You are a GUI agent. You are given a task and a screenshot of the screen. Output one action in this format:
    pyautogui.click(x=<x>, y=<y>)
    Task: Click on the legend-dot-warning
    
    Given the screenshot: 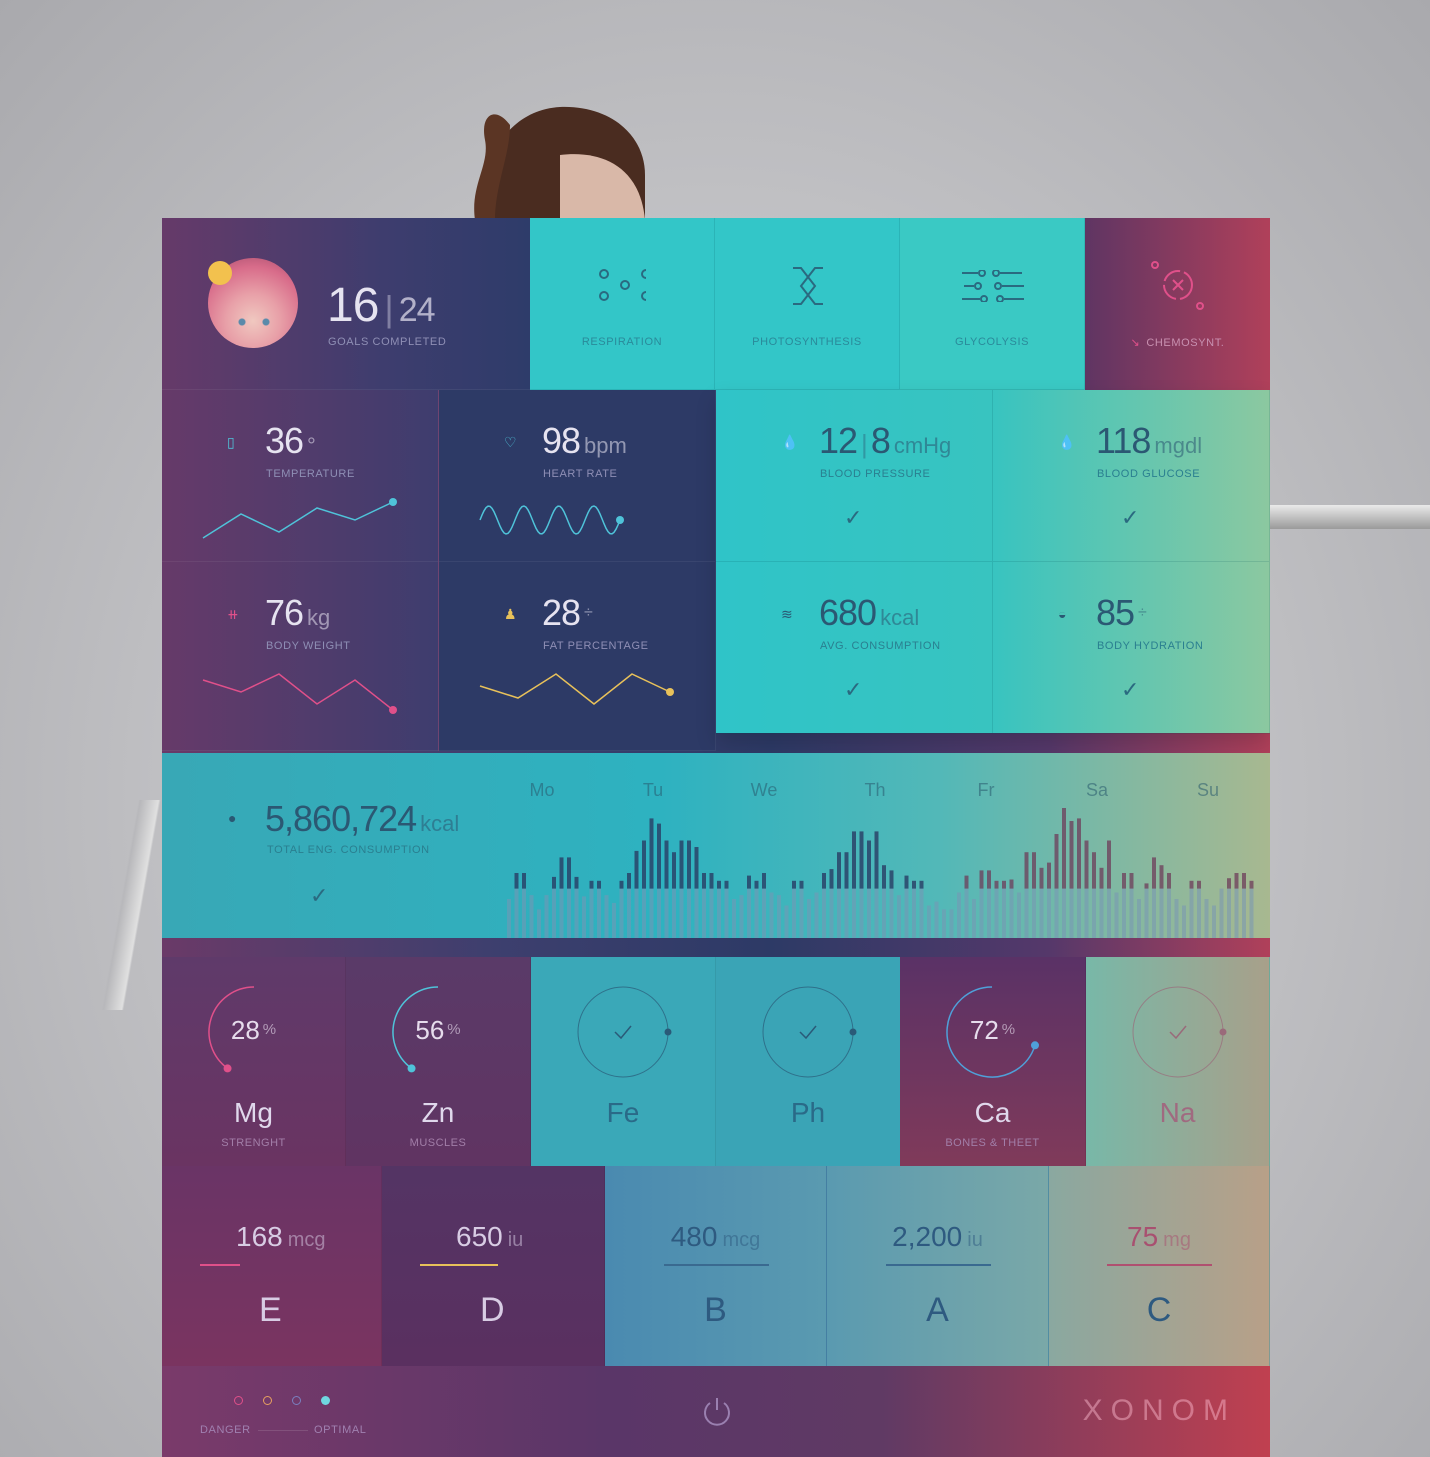 What is the action you would take?
    pyautogui.click(x=267, y=1400)
    